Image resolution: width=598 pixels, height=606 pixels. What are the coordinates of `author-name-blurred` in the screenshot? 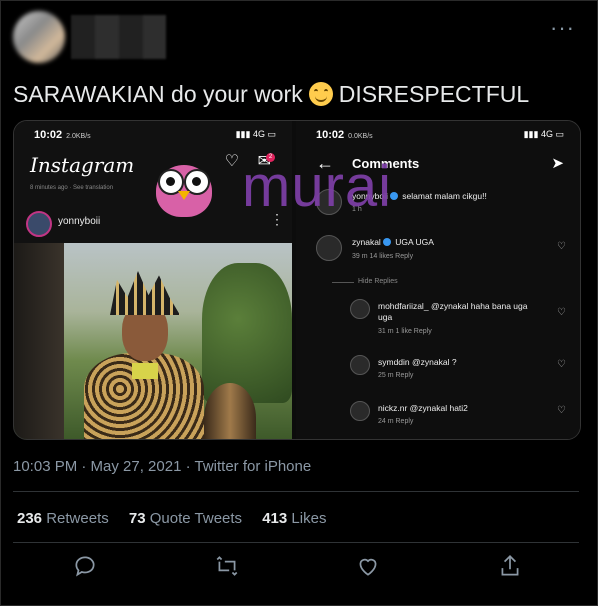 It's located at (118, 37).